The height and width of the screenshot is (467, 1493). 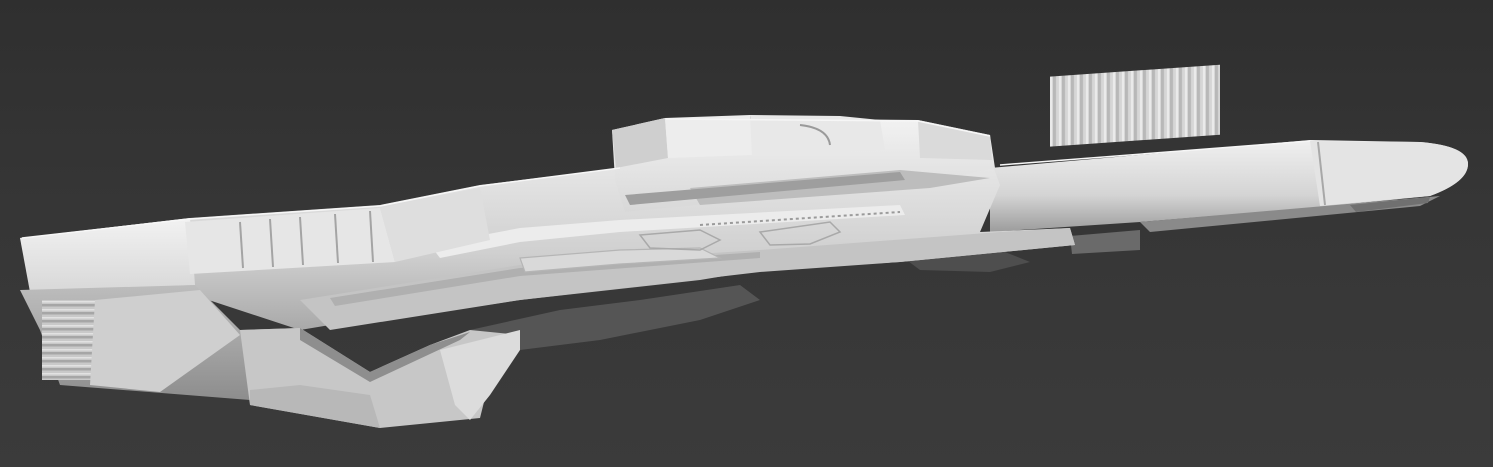 What do you see at coordinates (1135, 105) in the screenshot?
I see `barrel-ribbed-section` at bounding box center [1135, 105].